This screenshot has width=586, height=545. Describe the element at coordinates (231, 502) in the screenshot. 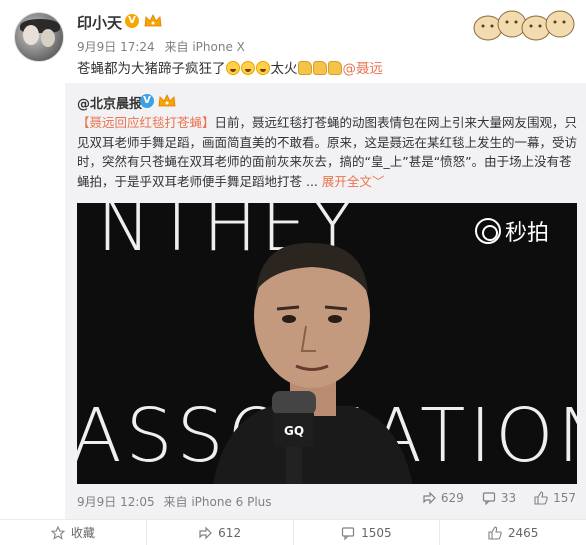

I see `repost-source: iPhone 6 Plus` at that location.